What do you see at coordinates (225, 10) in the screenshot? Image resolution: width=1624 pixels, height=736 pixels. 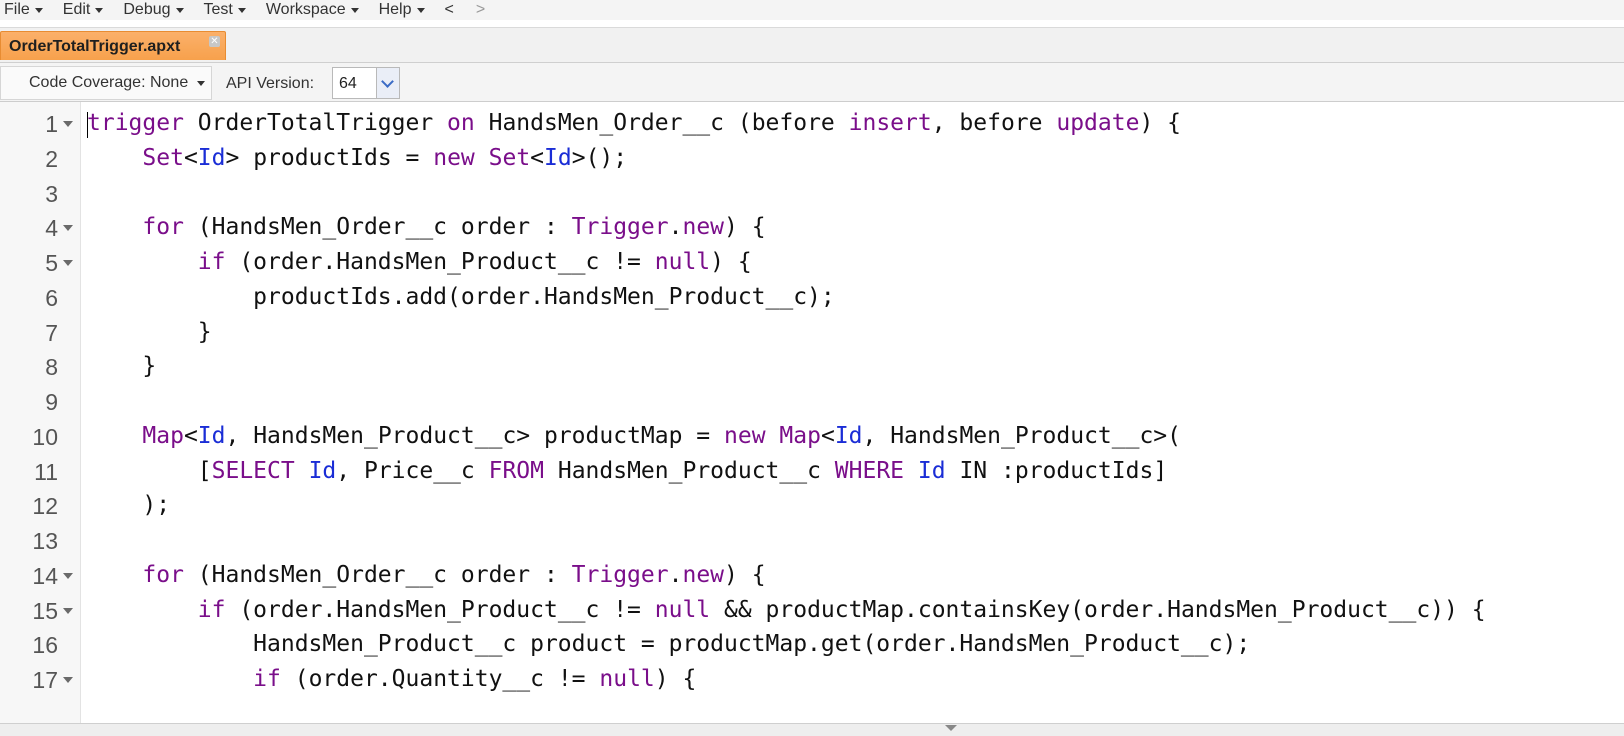 I see `menu-test: Test` at bounding box center [225, 10].